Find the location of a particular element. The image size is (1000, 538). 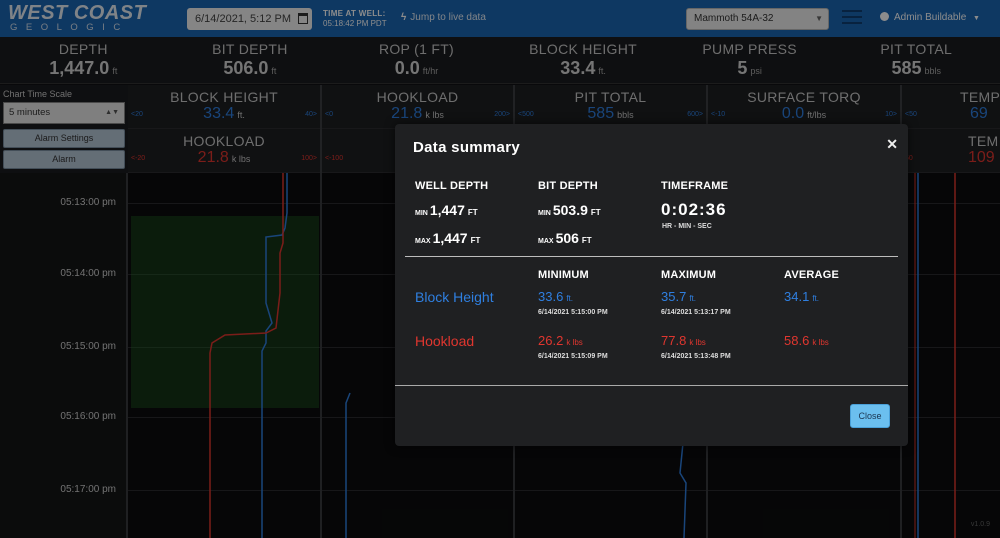

modal-divider is located at coordinates (651, 256).